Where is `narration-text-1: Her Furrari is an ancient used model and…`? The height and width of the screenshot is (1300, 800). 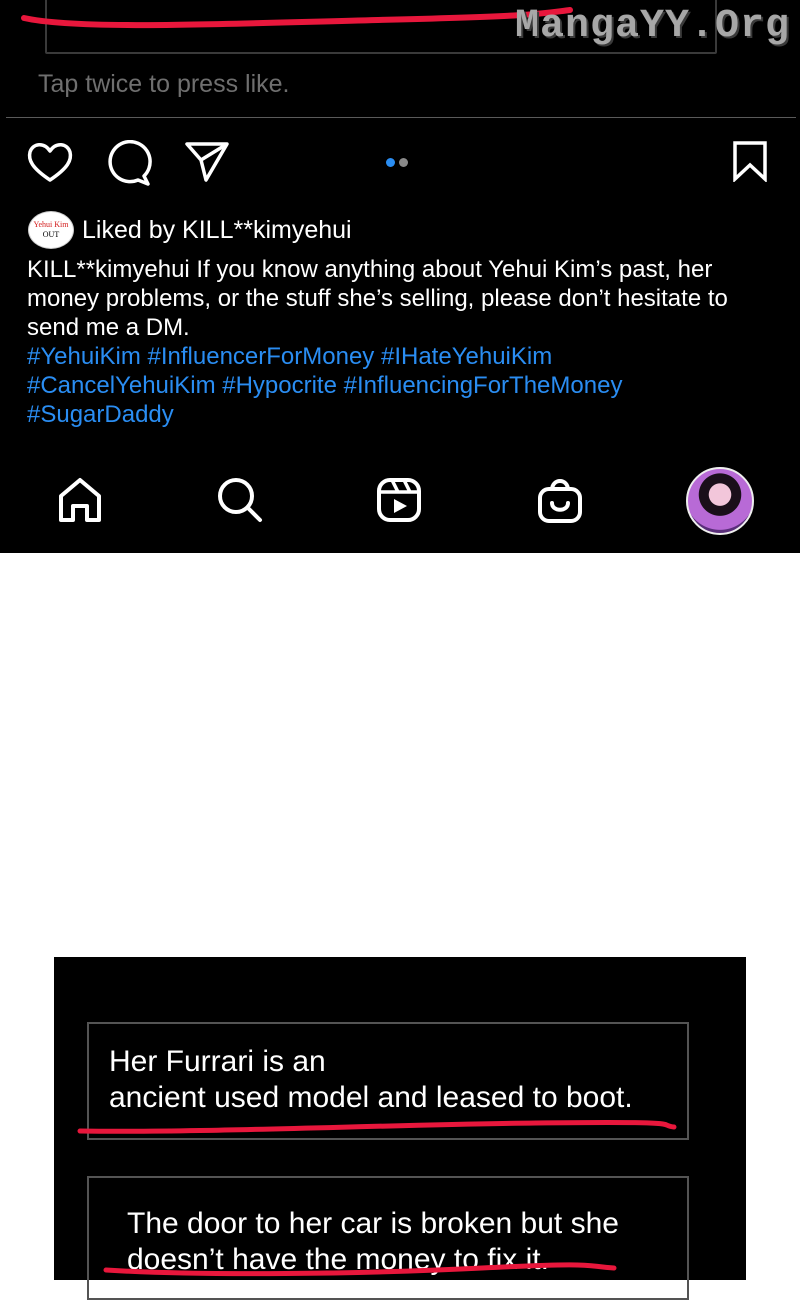
narration-text-1: Her Furrari is an ancient used model and… is located at coordinates (371, 1079).